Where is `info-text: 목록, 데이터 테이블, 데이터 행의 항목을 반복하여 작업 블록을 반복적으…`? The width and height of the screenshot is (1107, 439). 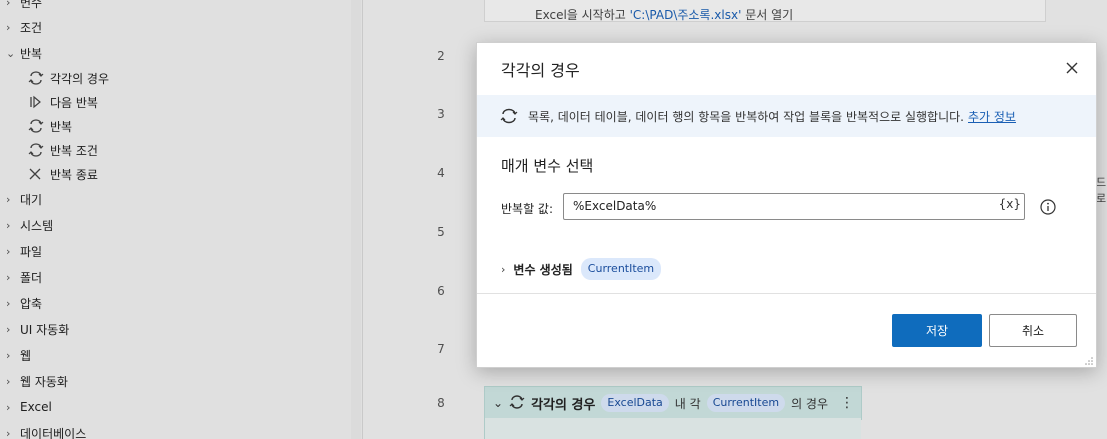 info-text: 목록, 데이터 테이블, 데이터 행의 항목을 반복하여 작업 블록을 반복적으… is located at coordinates (746, 116).